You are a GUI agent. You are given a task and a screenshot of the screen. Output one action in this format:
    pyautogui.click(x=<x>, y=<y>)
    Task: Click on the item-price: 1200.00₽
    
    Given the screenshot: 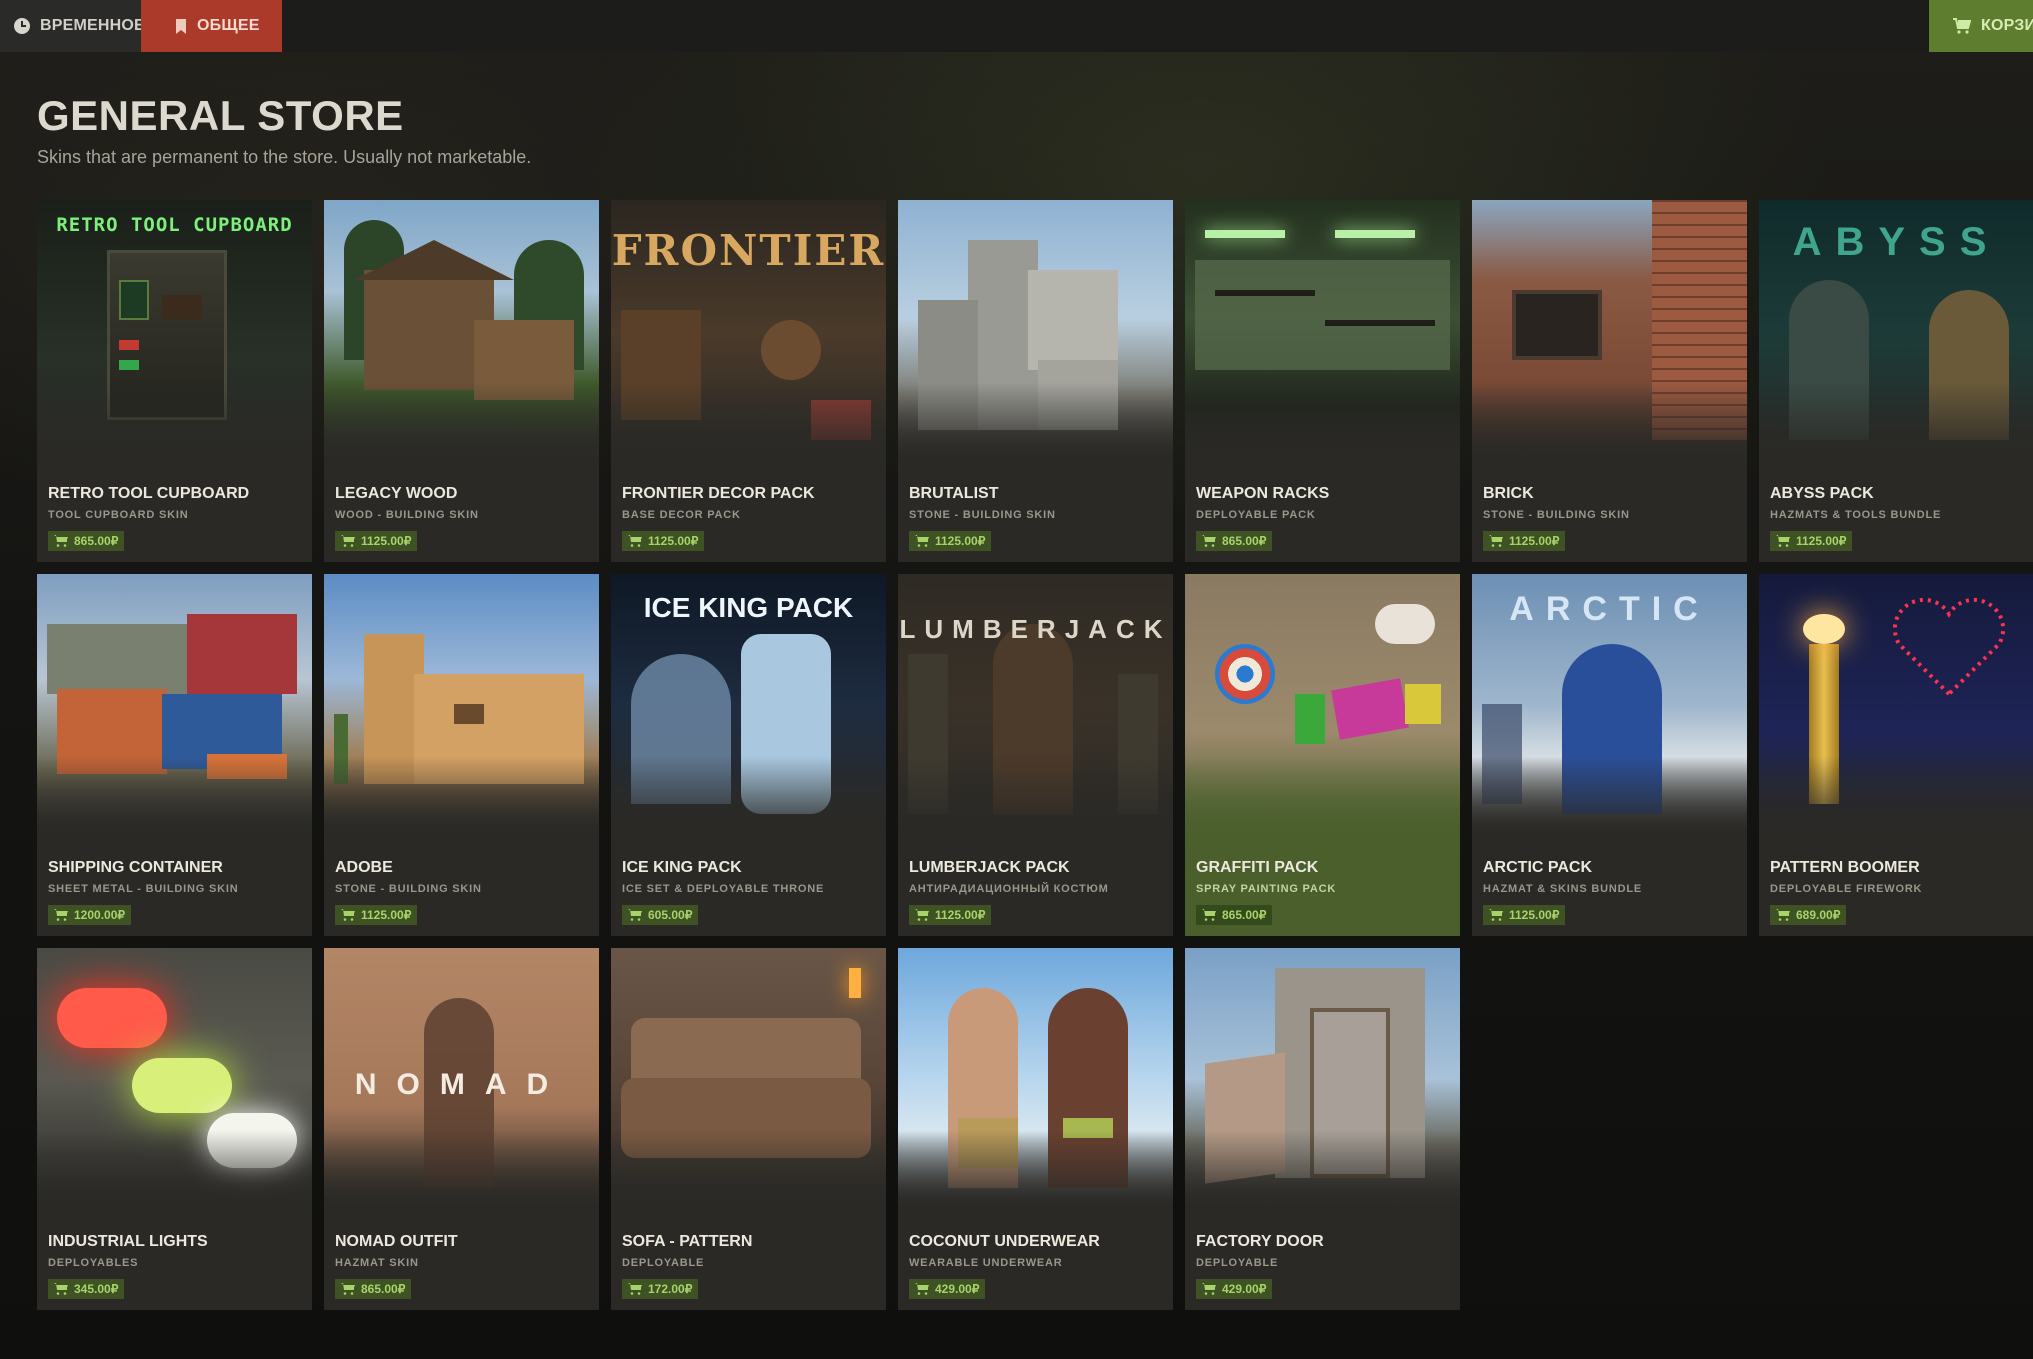 What is the action you would take?
    pyautogui.click(x=90, y=915)
    